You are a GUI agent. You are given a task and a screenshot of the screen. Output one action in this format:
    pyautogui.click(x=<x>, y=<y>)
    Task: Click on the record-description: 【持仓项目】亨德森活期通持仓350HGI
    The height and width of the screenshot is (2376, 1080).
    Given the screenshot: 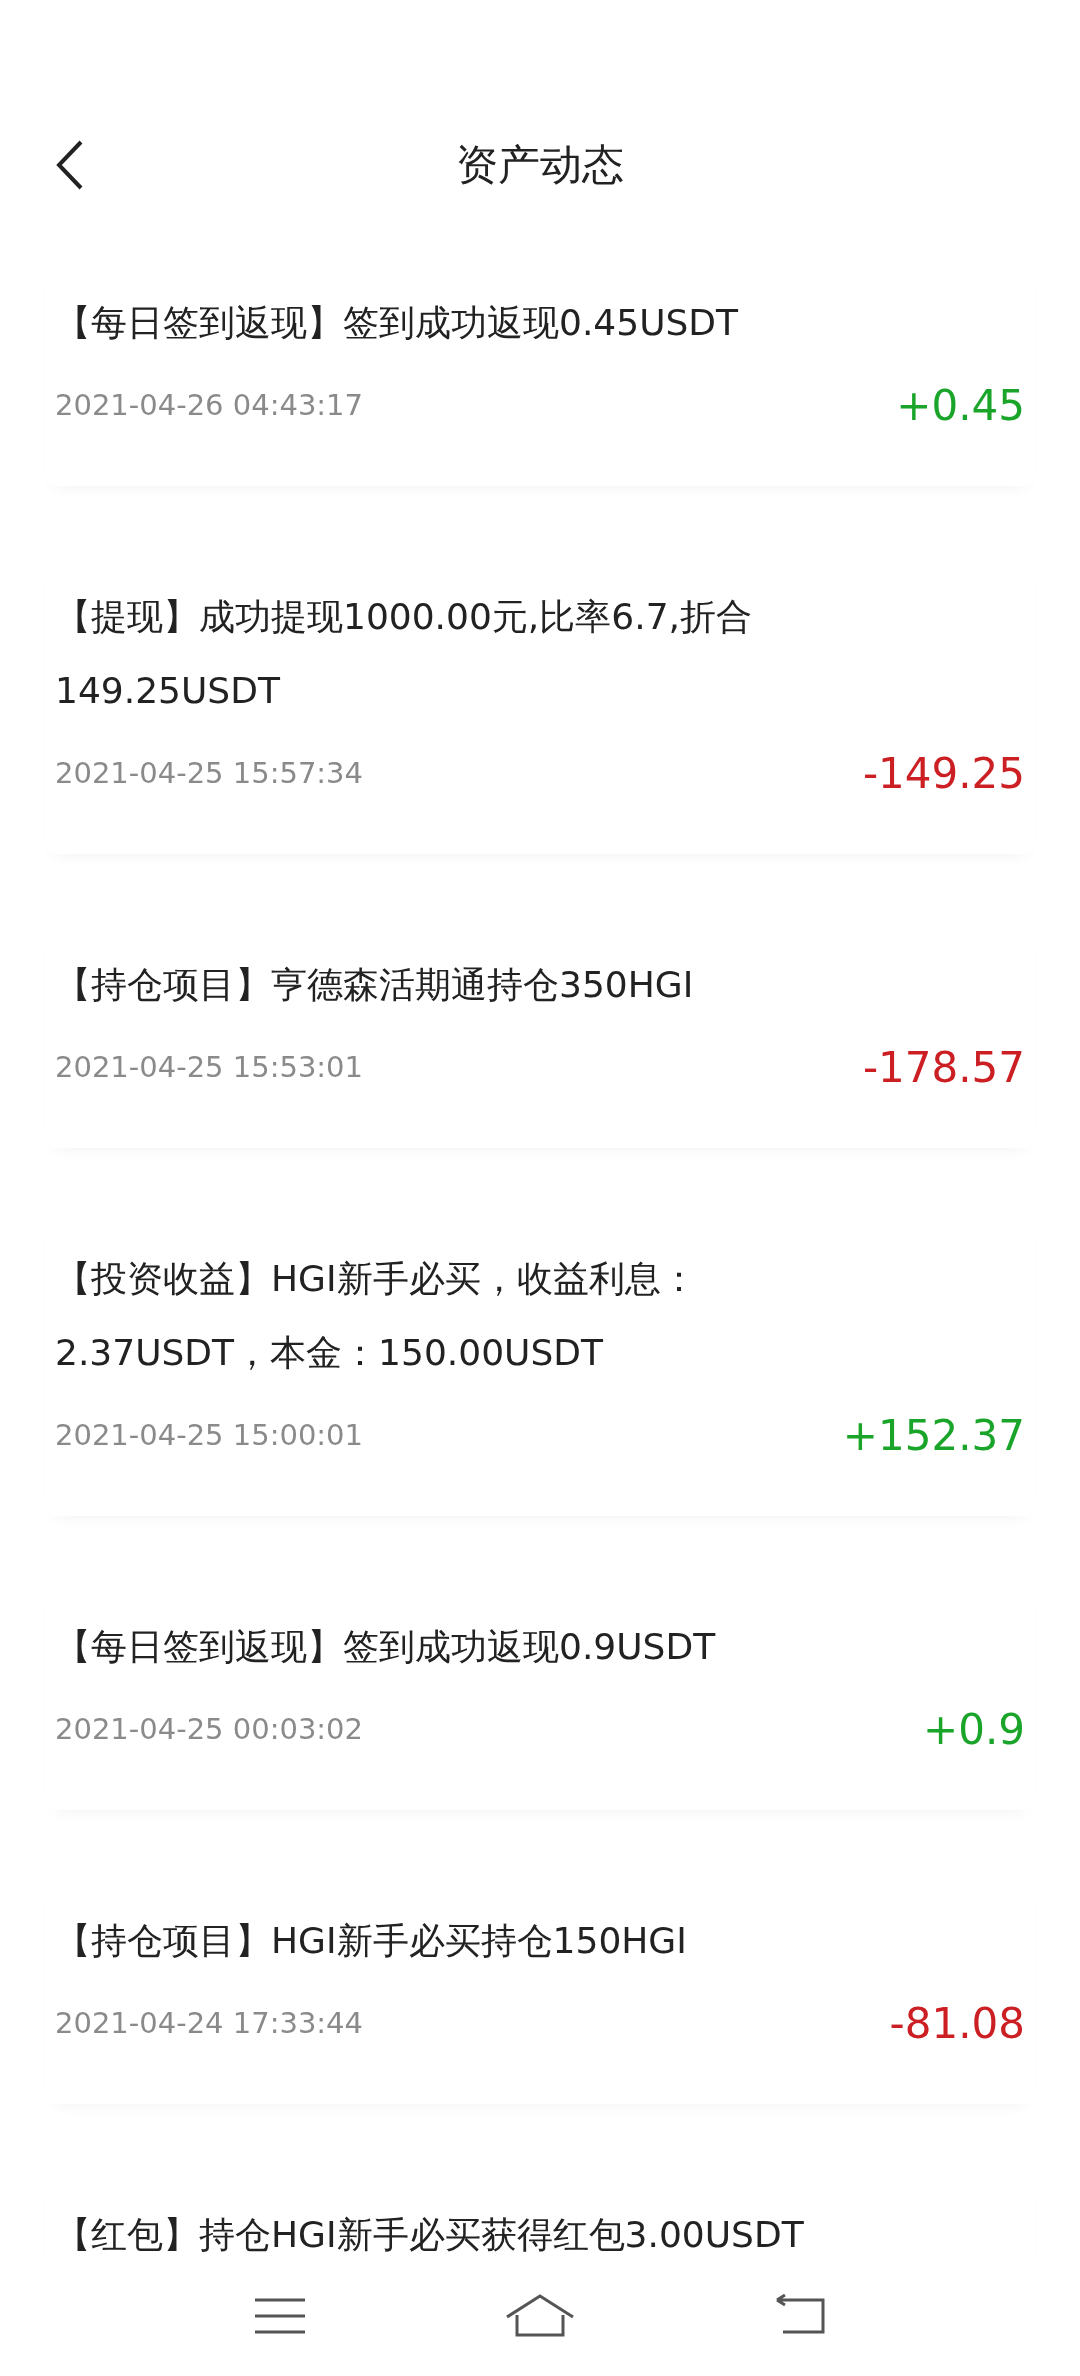 What is the action you would take?
    pyautogui.click(x=375, y=985)
    